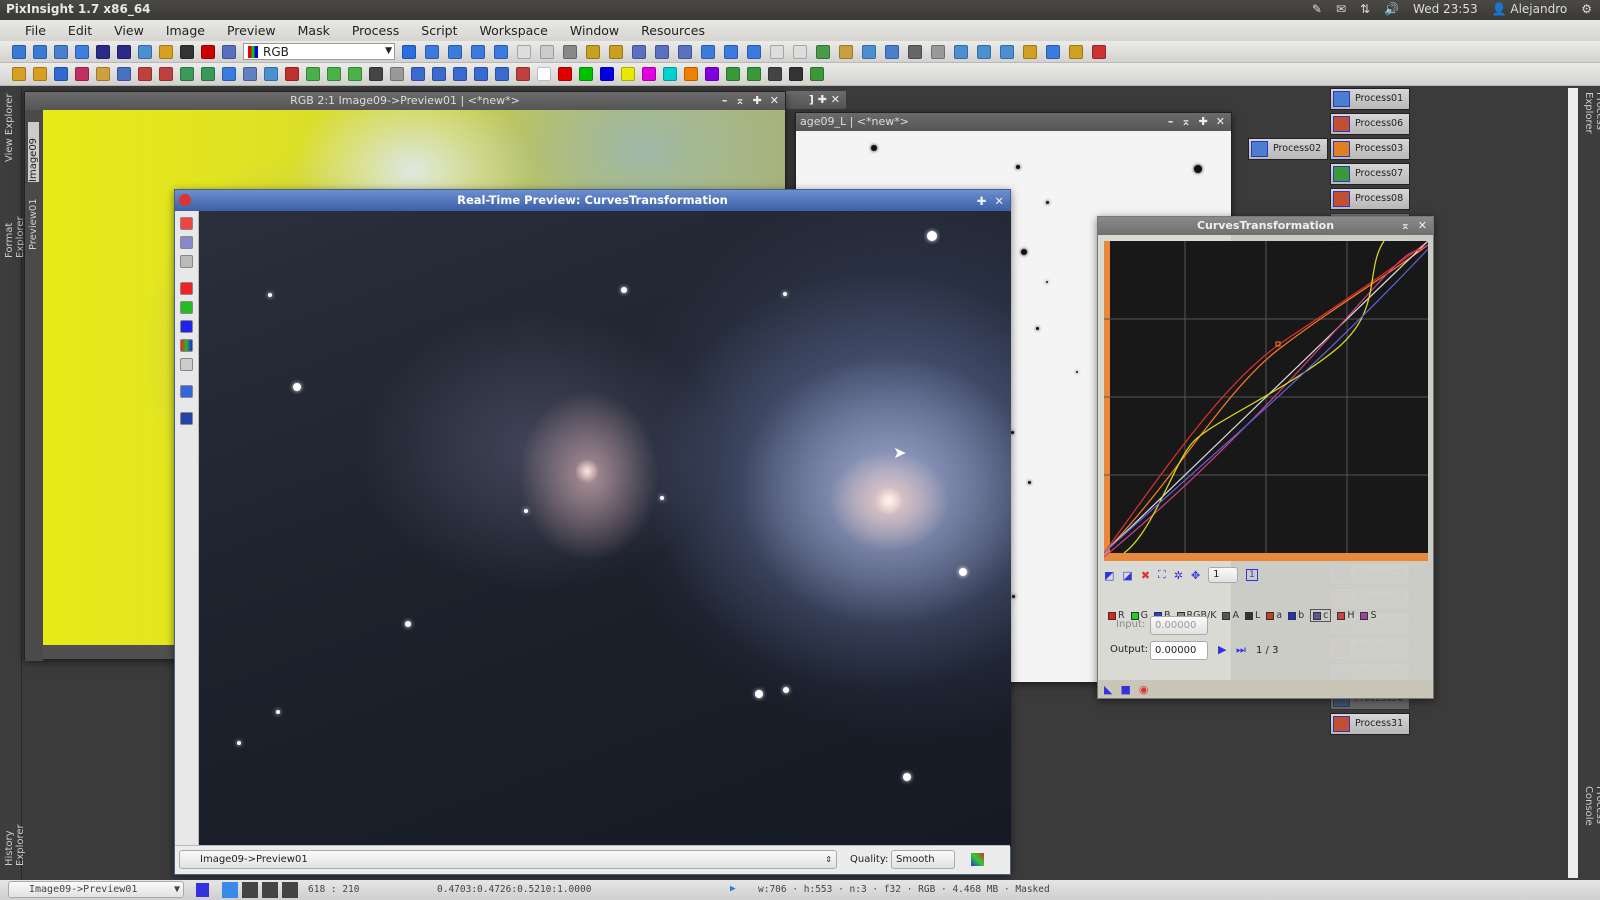 This screenshot has height=900, width=1600. Describe the element at coordinates (1252, 575) in the screenshot. I see `zoom-1-1-icon: 1` at that location.